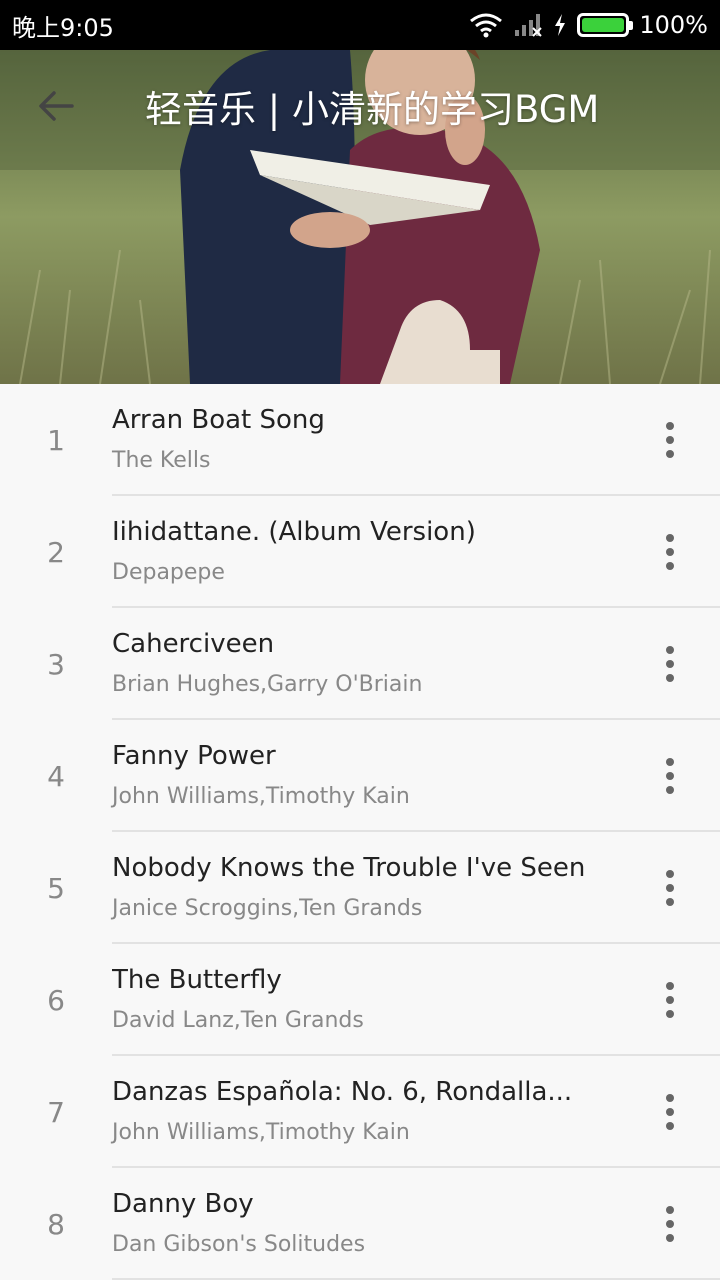 Image resolution: width=720 pixels, height=1280 pixels. I want to click on song-index: 7, so click(56, 1112).